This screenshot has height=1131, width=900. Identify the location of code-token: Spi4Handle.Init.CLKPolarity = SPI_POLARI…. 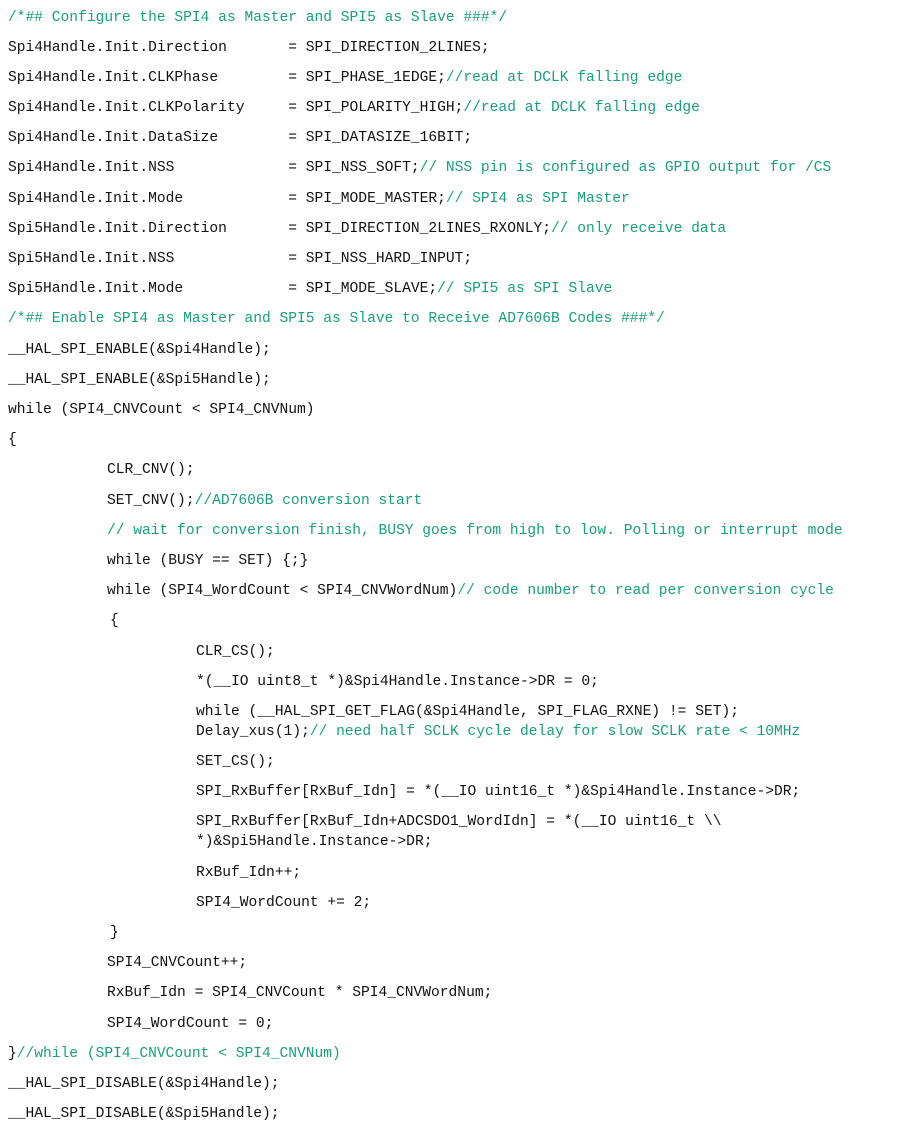
(236, 108).